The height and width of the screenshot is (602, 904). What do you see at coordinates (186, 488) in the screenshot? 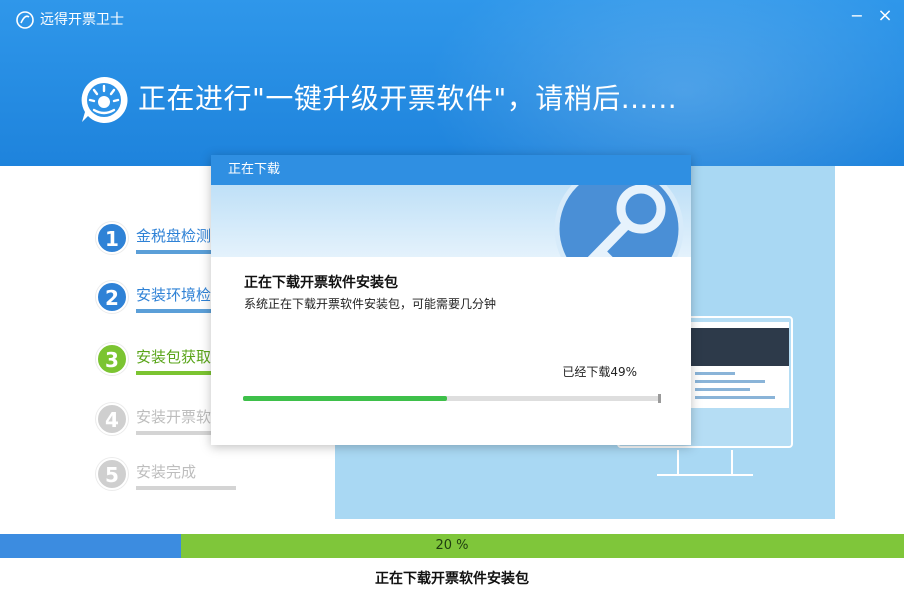
I see `step-underline` at bounding box center [186, 488].